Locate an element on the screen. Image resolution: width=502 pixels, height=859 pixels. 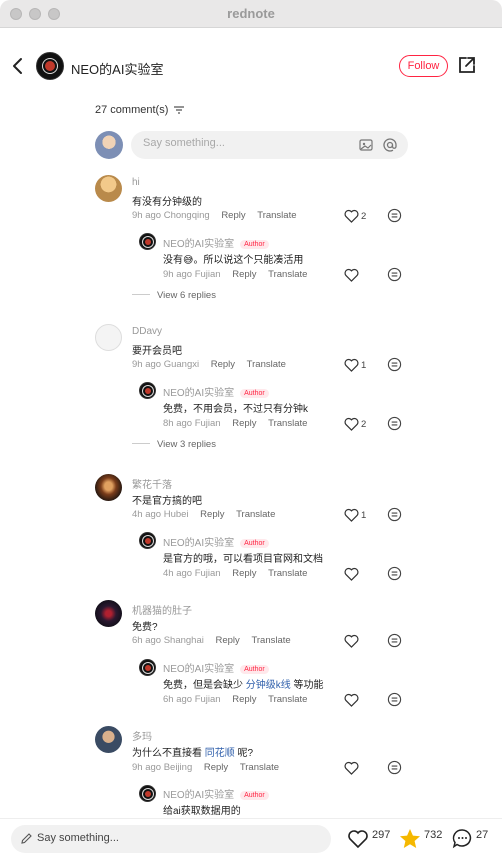
comment-username: 机器猫的肚子 is located at coordinates (162, 609).